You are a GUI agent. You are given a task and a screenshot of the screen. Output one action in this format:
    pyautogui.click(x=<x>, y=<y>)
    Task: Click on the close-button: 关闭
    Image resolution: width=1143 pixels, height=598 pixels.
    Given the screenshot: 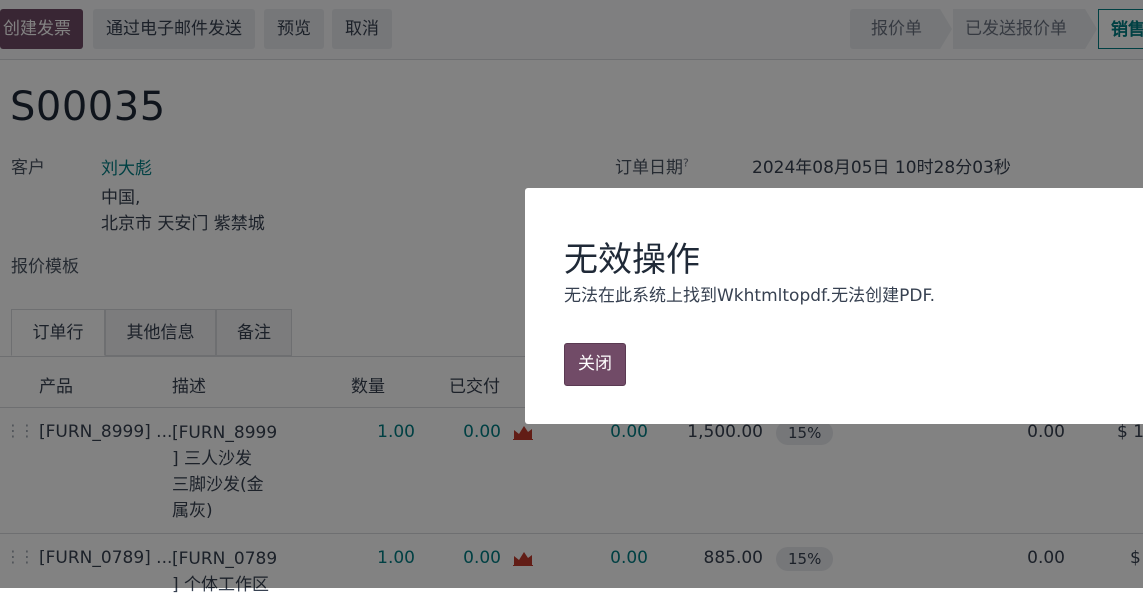 What is the action you would take?
    pyautogui.click(x=595, y=364)
    